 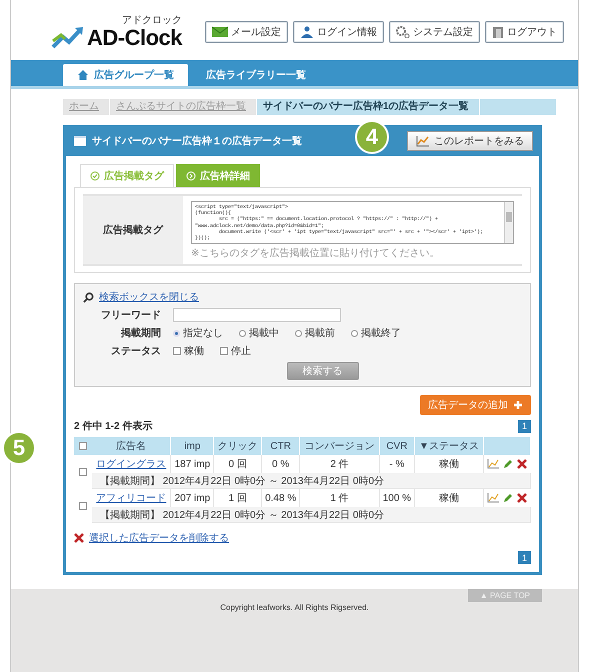 What do you see at coordinates (135, 351) in the screenshot?
I see `field-label: ステータス` at bounding box center [135, 351].